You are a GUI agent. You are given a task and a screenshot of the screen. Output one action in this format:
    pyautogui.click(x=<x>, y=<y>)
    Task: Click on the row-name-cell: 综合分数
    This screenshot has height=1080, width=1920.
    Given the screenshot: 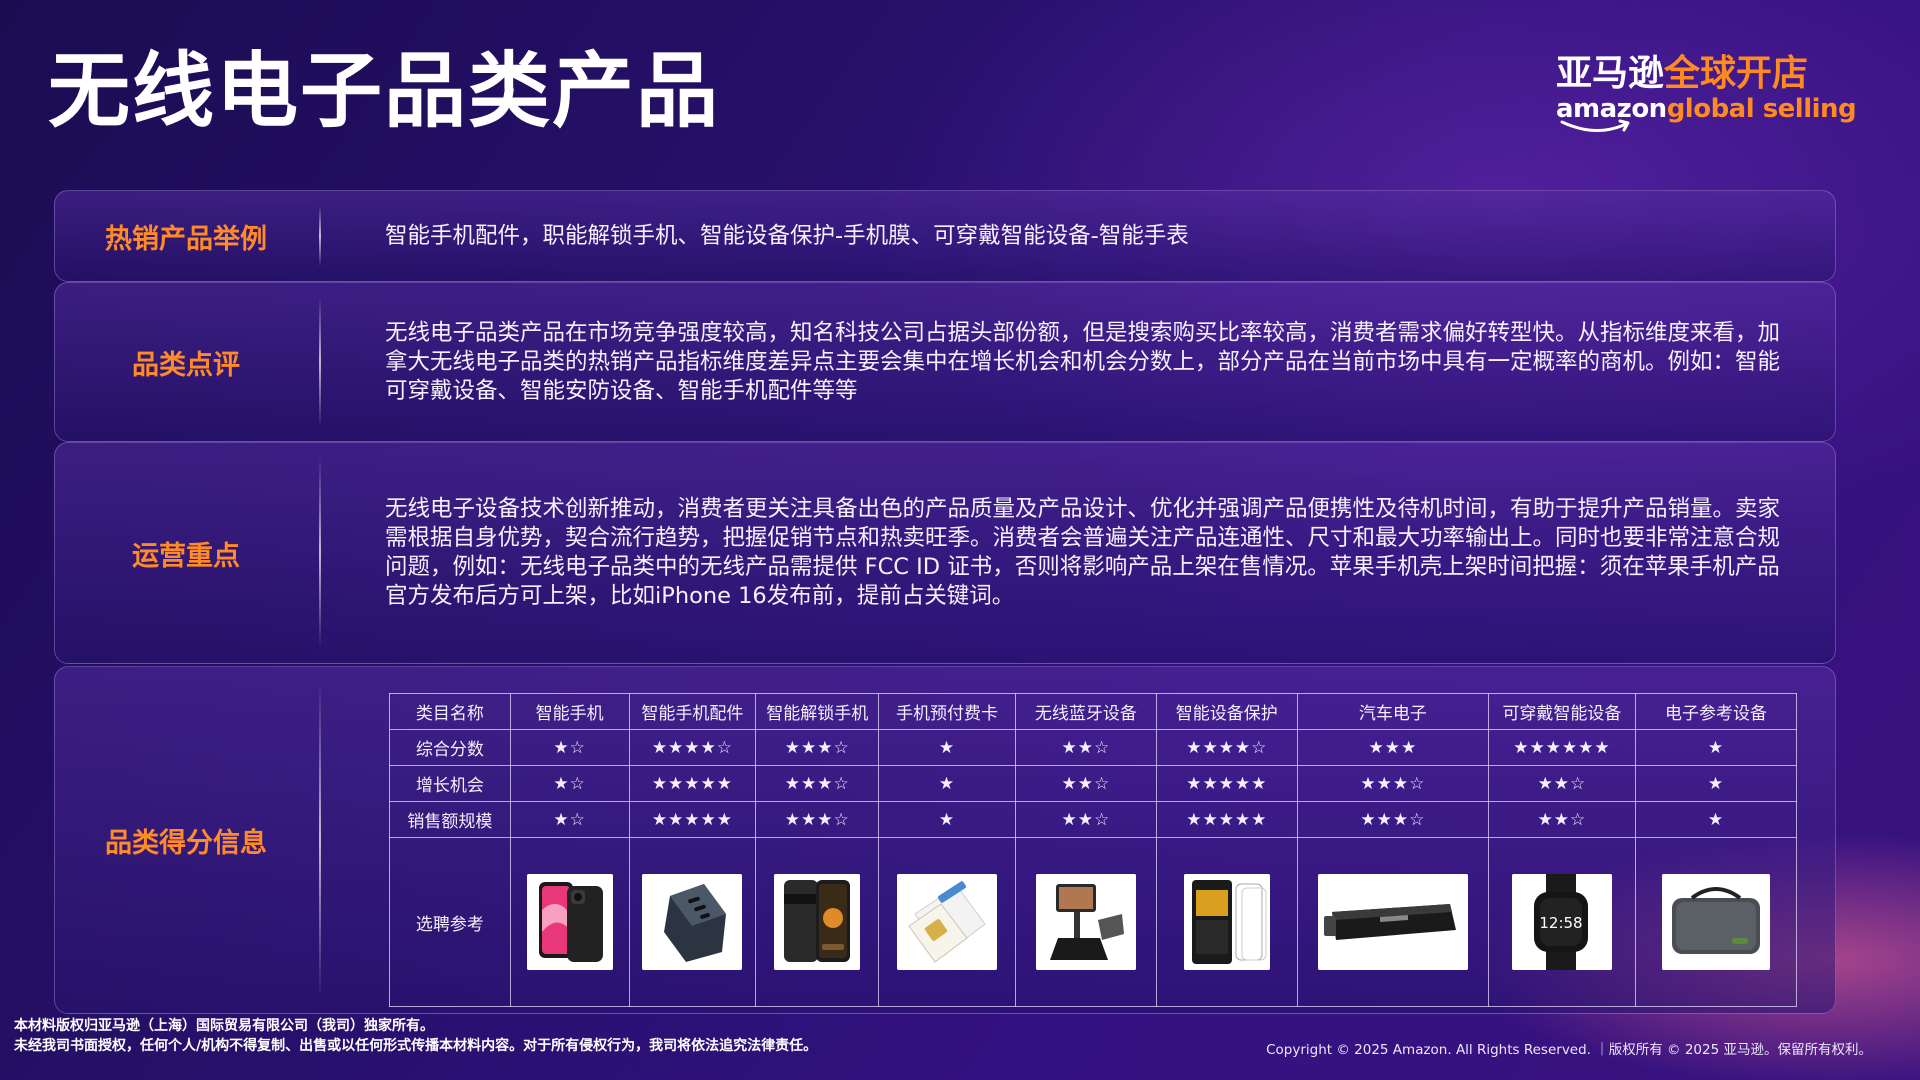 What is the action you would take?
    pyautogui.click(x=450, y=747)
    